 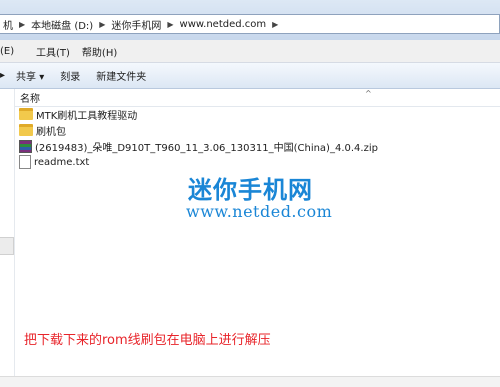 What do you see at coordinates (27, 97) in the screenshot?
I see `column-header-name: 名称` at bounding box center [27, 97].